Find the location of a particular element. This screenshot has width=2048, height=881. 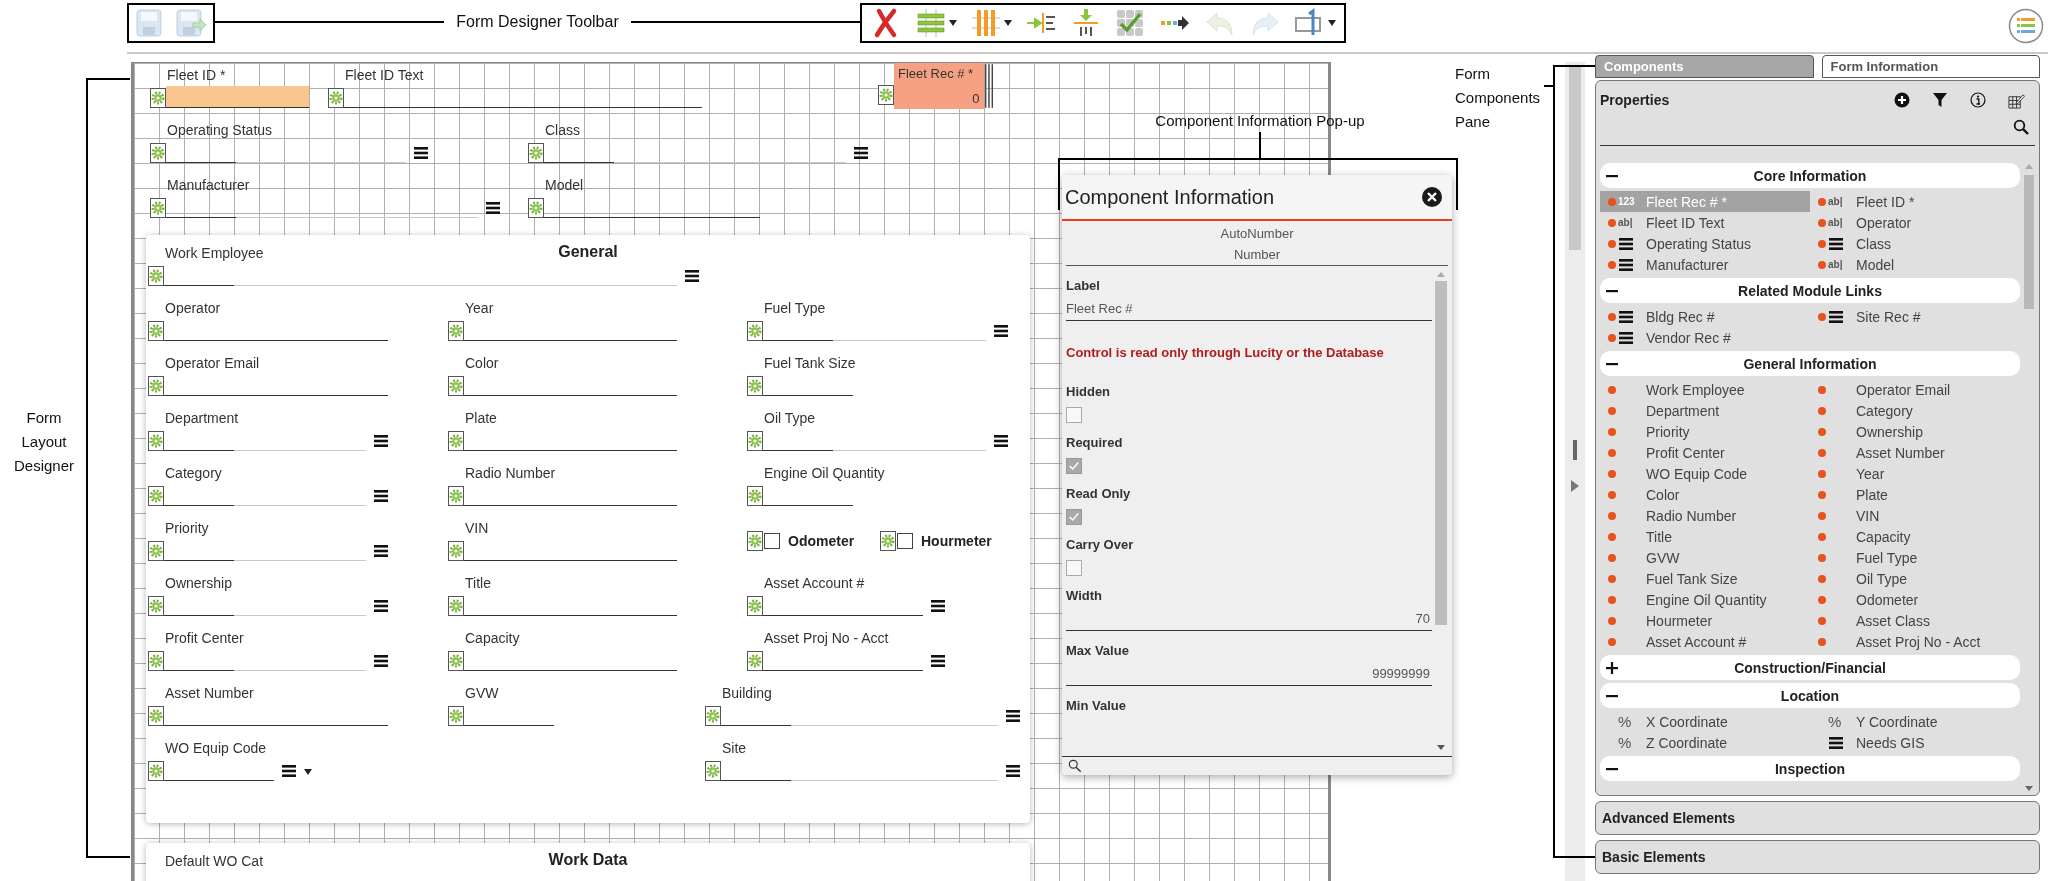

component-item: Operator Email is located at coordinates (1915, 389).